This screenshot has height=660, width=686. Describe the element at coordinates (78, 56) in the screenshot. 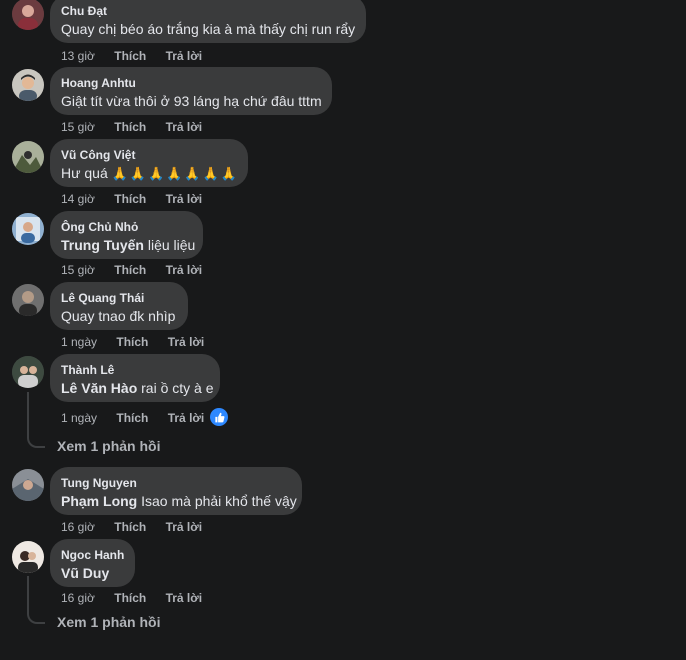

I see `comment-time: 13 giờ` at that location.